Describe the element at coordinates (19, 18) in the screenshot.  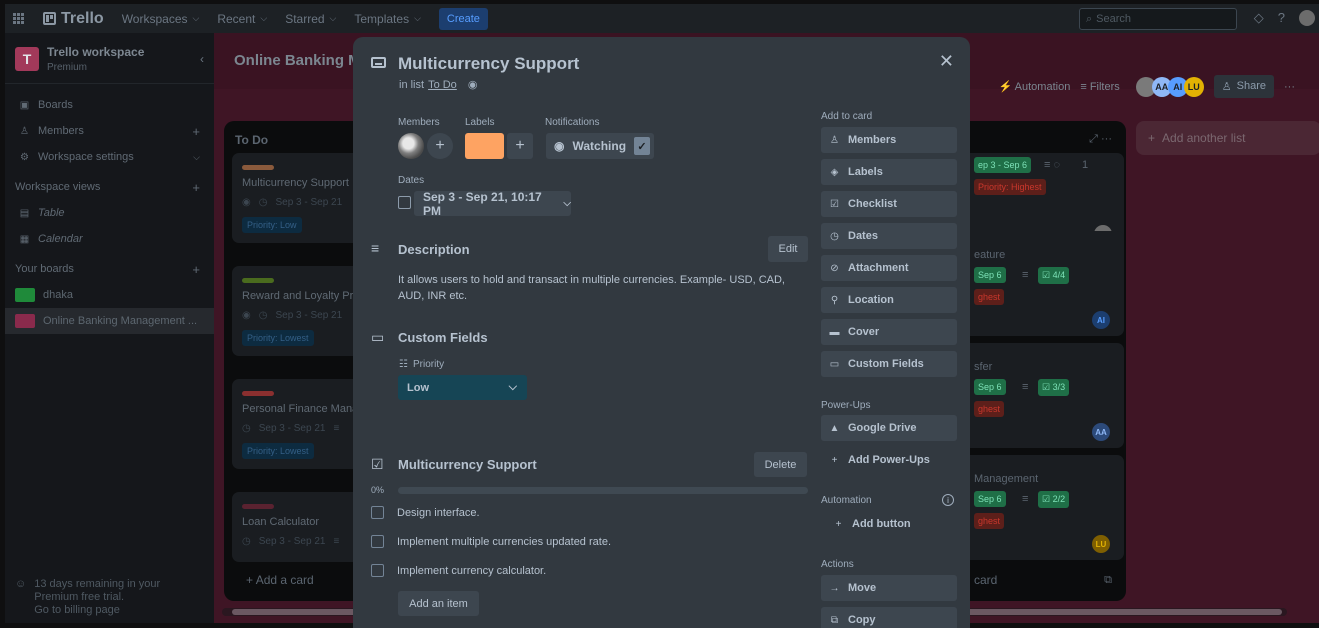
I see `app-switcher-icon` at that location.